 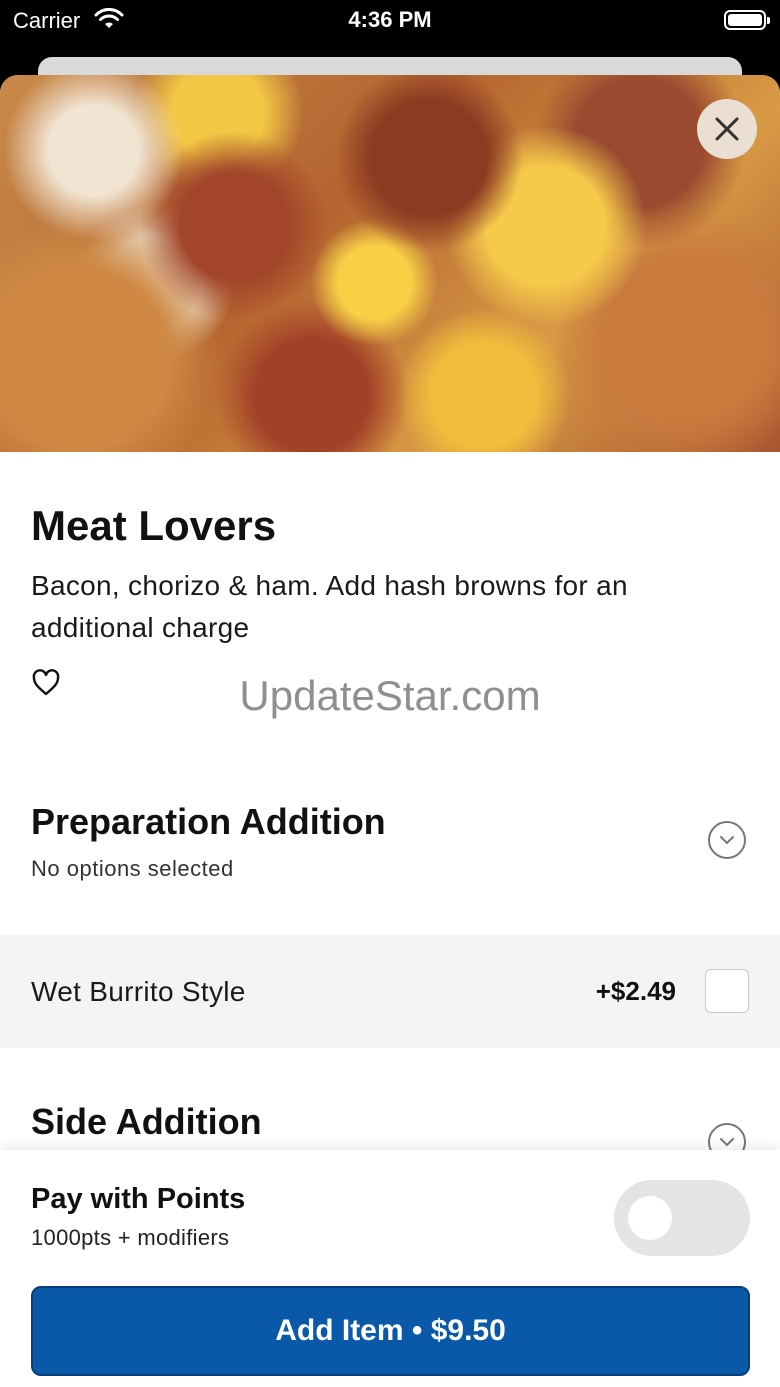 I want to click on battery-icon, so click(x=747, y=20).